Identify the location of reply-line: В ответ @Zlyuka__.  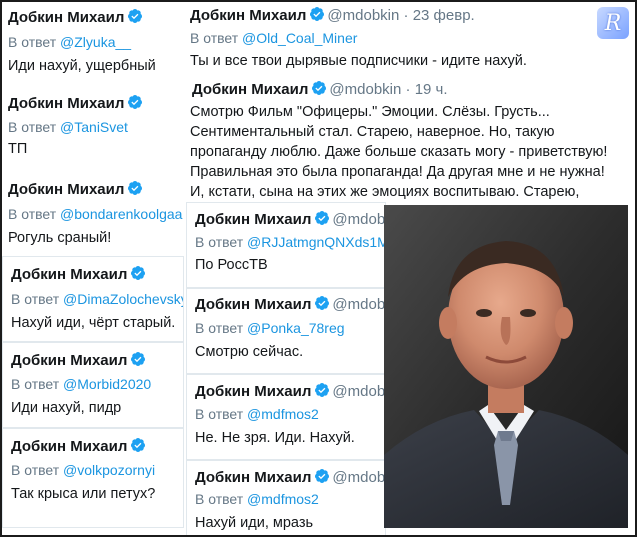
(70, 42).